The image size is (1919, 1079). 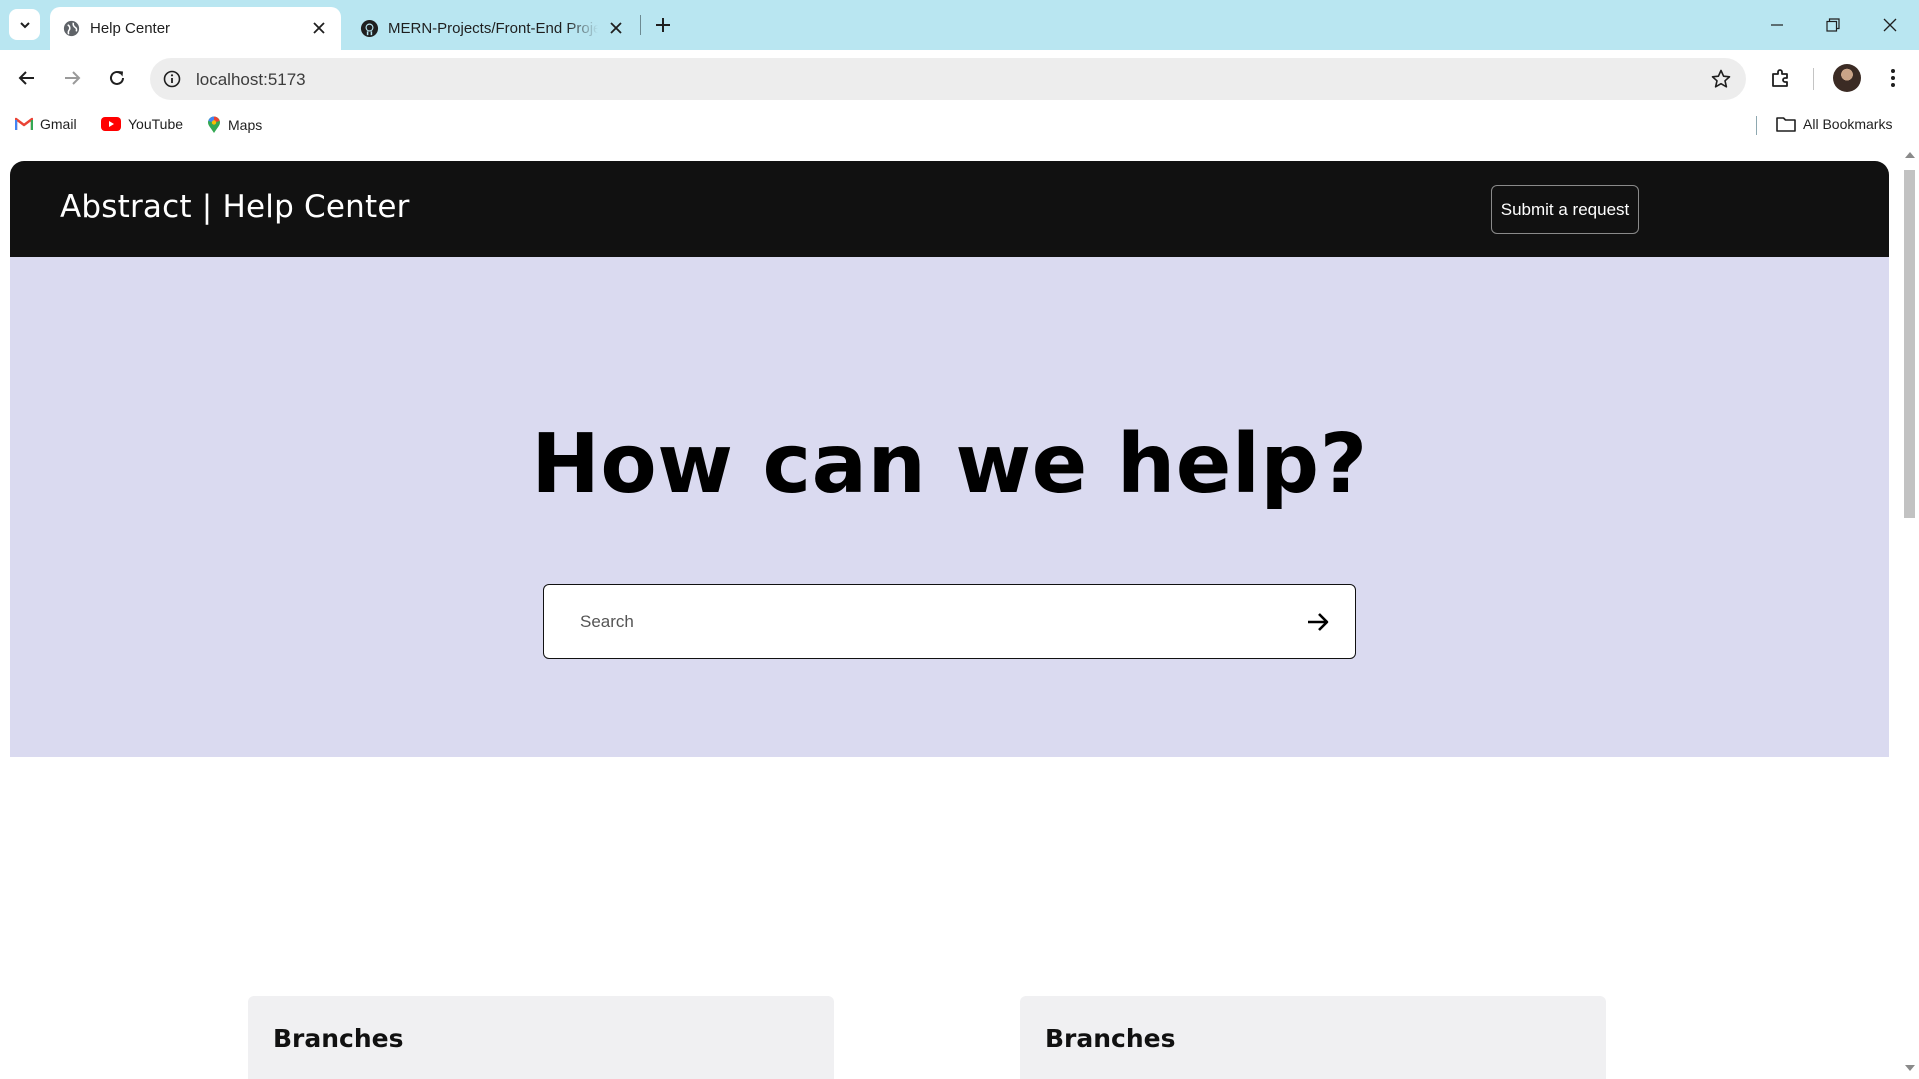 What do you see at coordinates (130, 28) in the screenshot?
I see `tab-title: Help Center` at bounding box center [130, 28].